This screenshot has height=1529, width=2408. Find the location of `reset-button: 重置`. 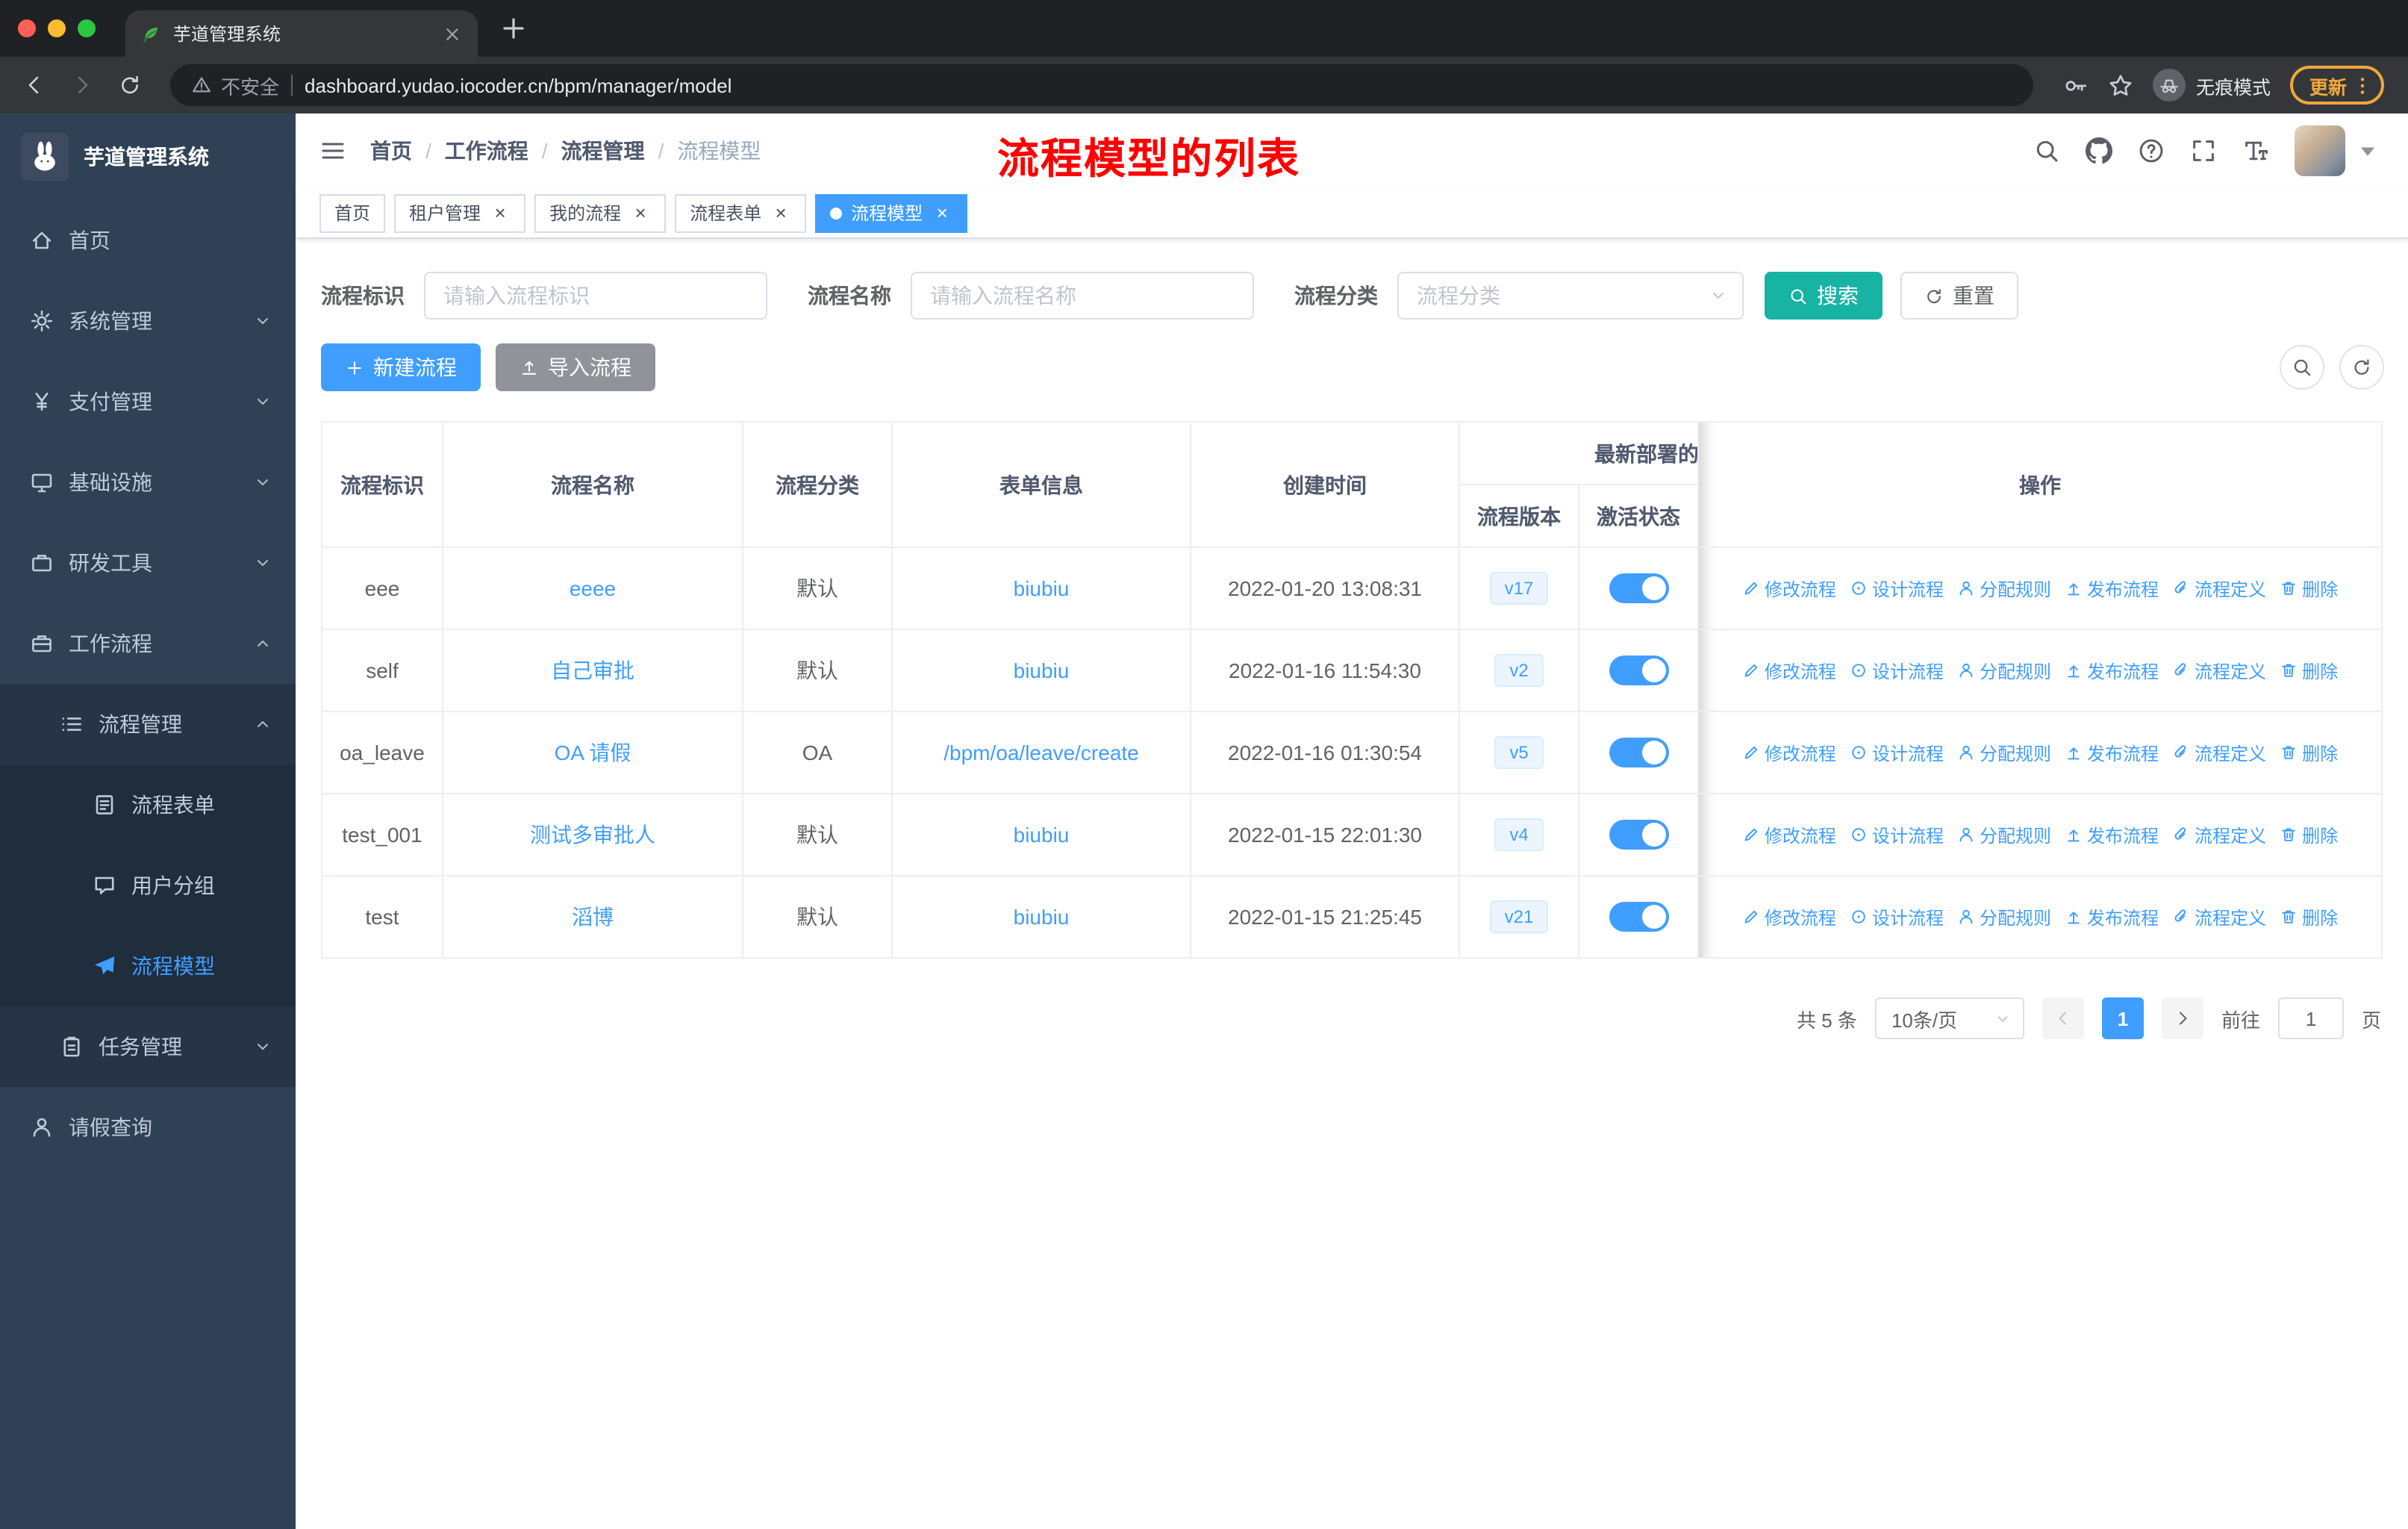

reset-button: 重置 is located at coordinates (1959, 296).